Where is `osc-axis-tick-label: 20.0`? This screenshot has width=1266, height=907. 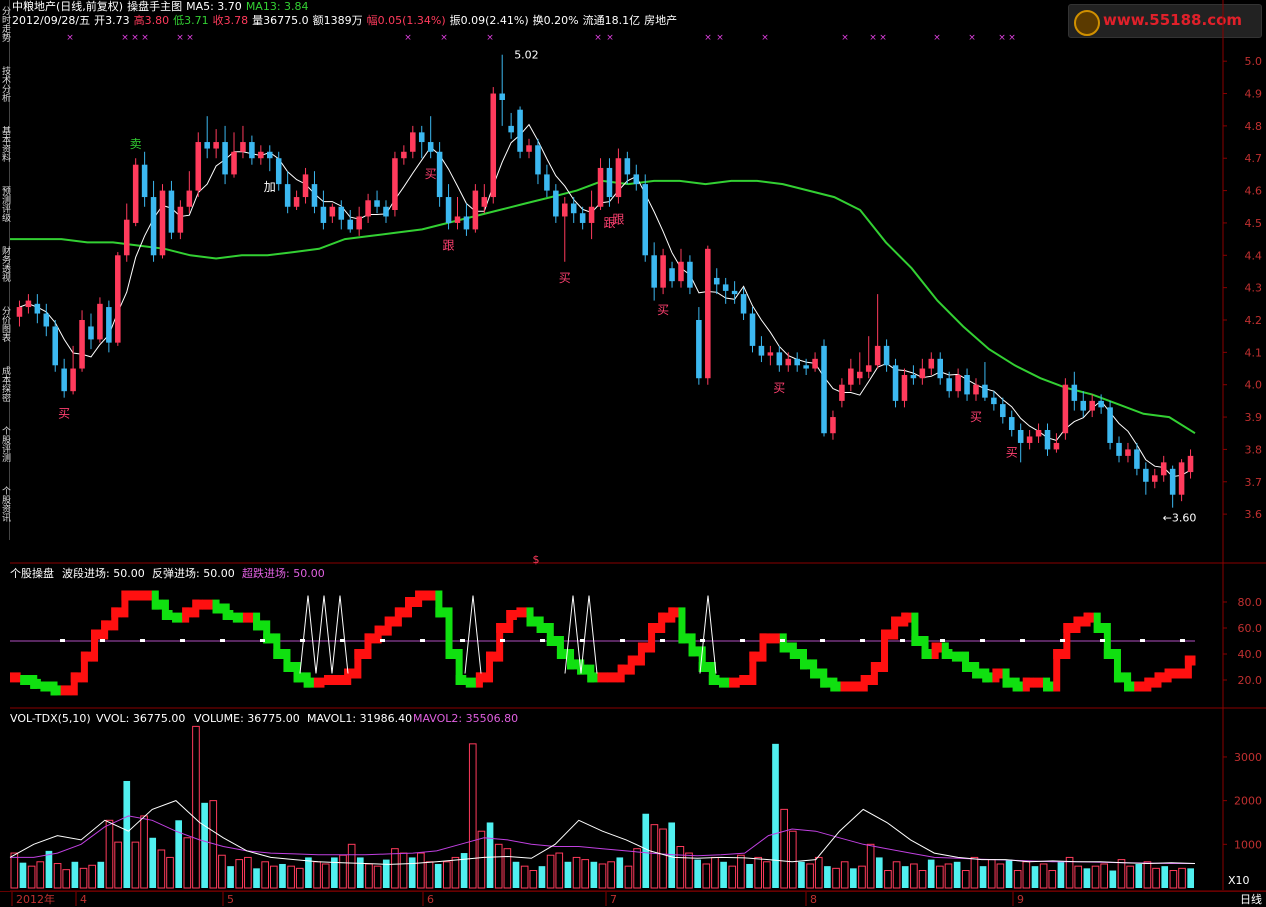
osc-axis-tick-label: 20.0 is located at coordinates (1250, 680).